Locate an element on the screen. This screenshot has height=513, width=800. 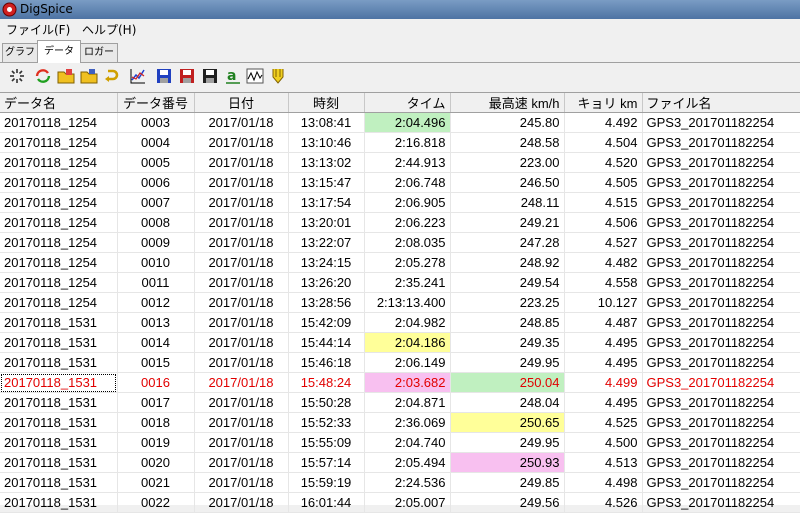
refresh-icon is located at coordinates (43, 76).